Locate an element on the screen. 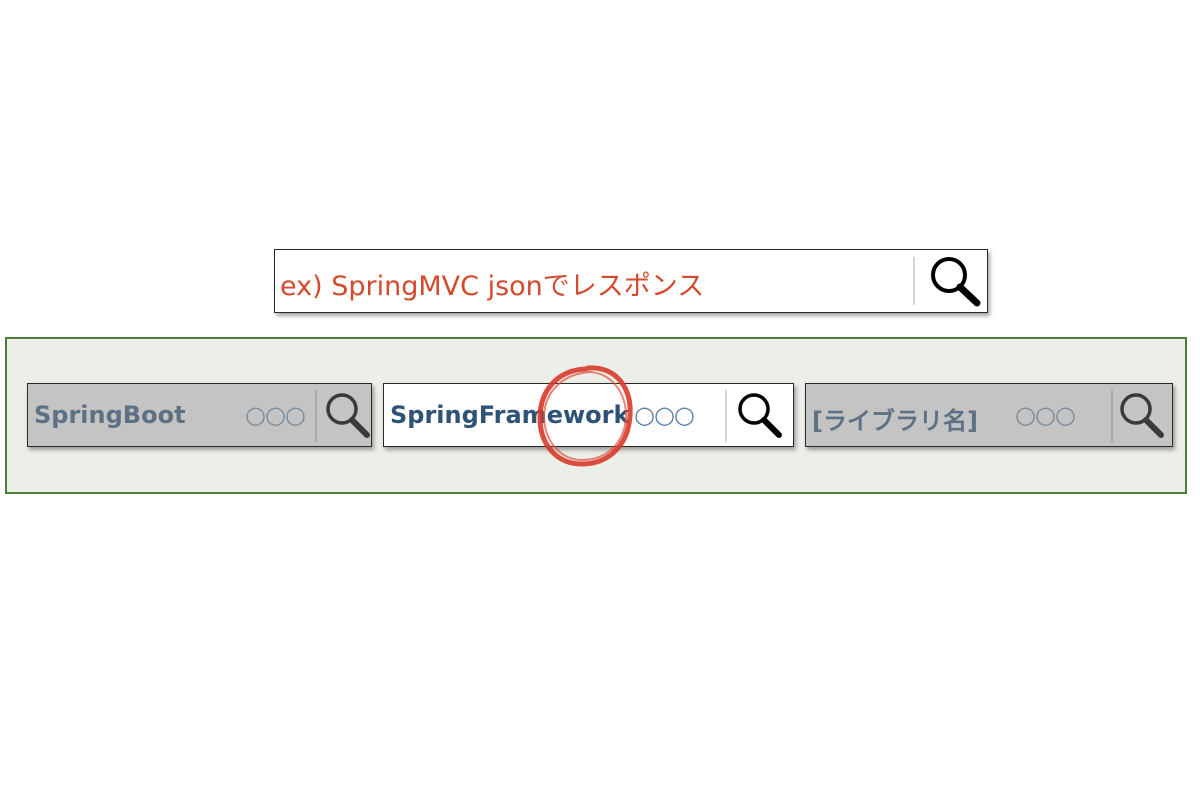 This screenshot has width=1200, height=800. library-term: SpringBoot is located at coordinates (110, 415).